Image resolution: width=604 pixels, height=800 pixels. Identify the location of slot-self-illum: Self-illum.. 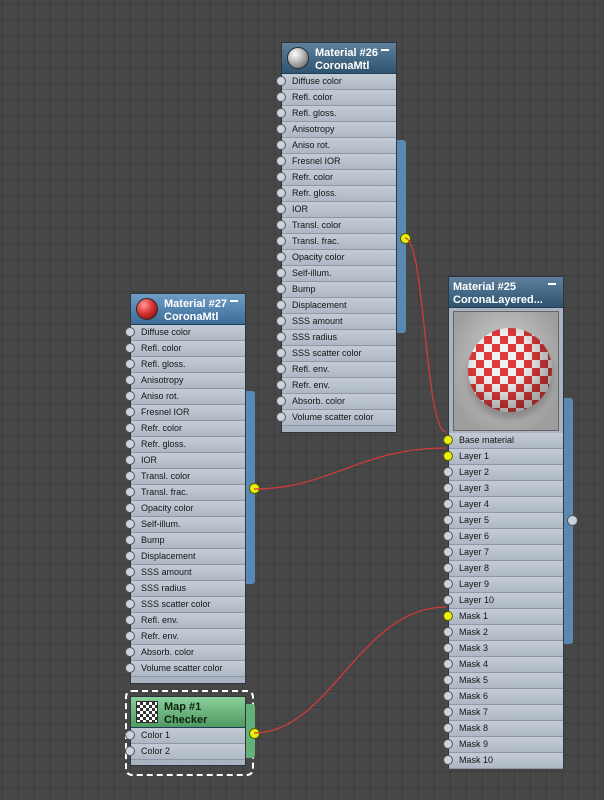
(185, 525).